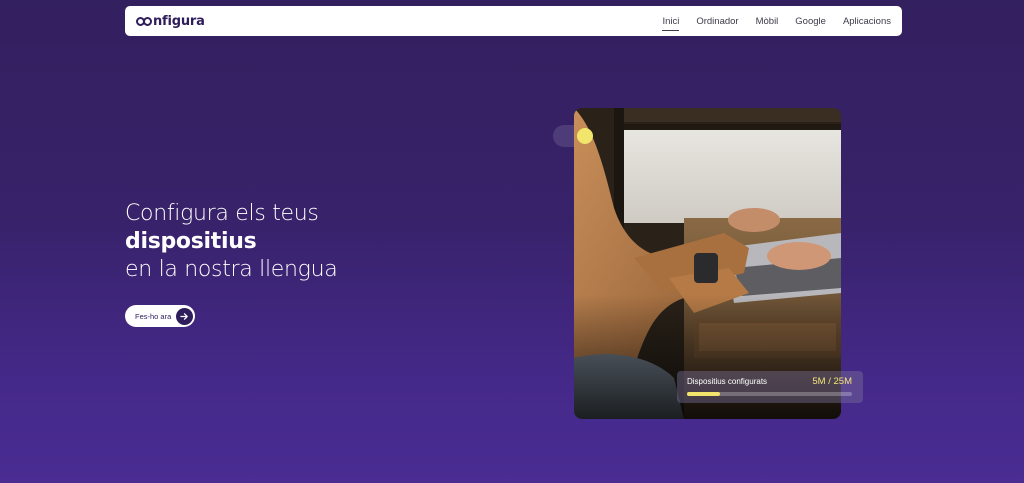 The height and width of the screenshot is (483, 1024). What do you see at coordinates (867, 21) in the screenshot?
I see `nav-link-aplicacions: Aplicacions` at bounding box center [867, 21].